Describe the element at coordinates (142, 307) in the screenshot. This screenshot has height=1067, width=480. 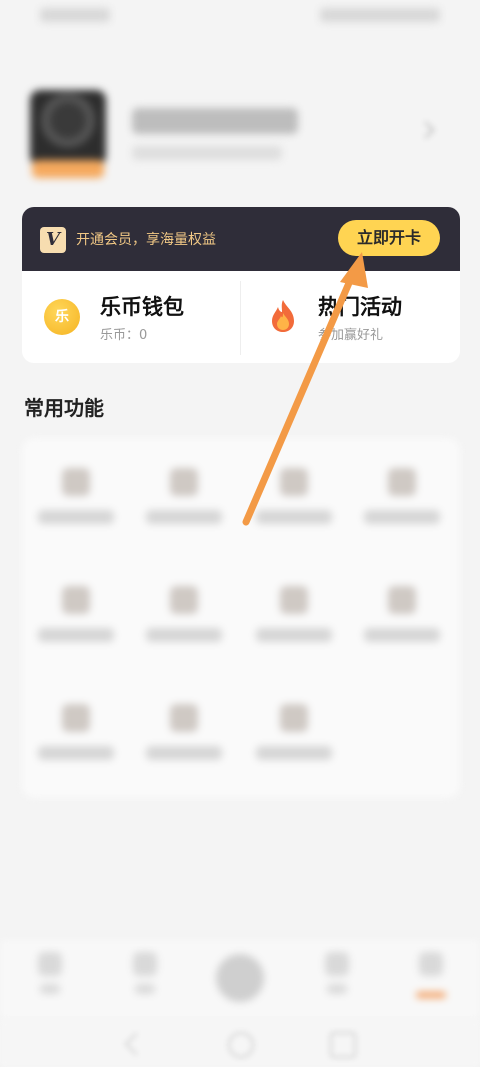
I see `wallet-title: 乐币钱包` at that location.